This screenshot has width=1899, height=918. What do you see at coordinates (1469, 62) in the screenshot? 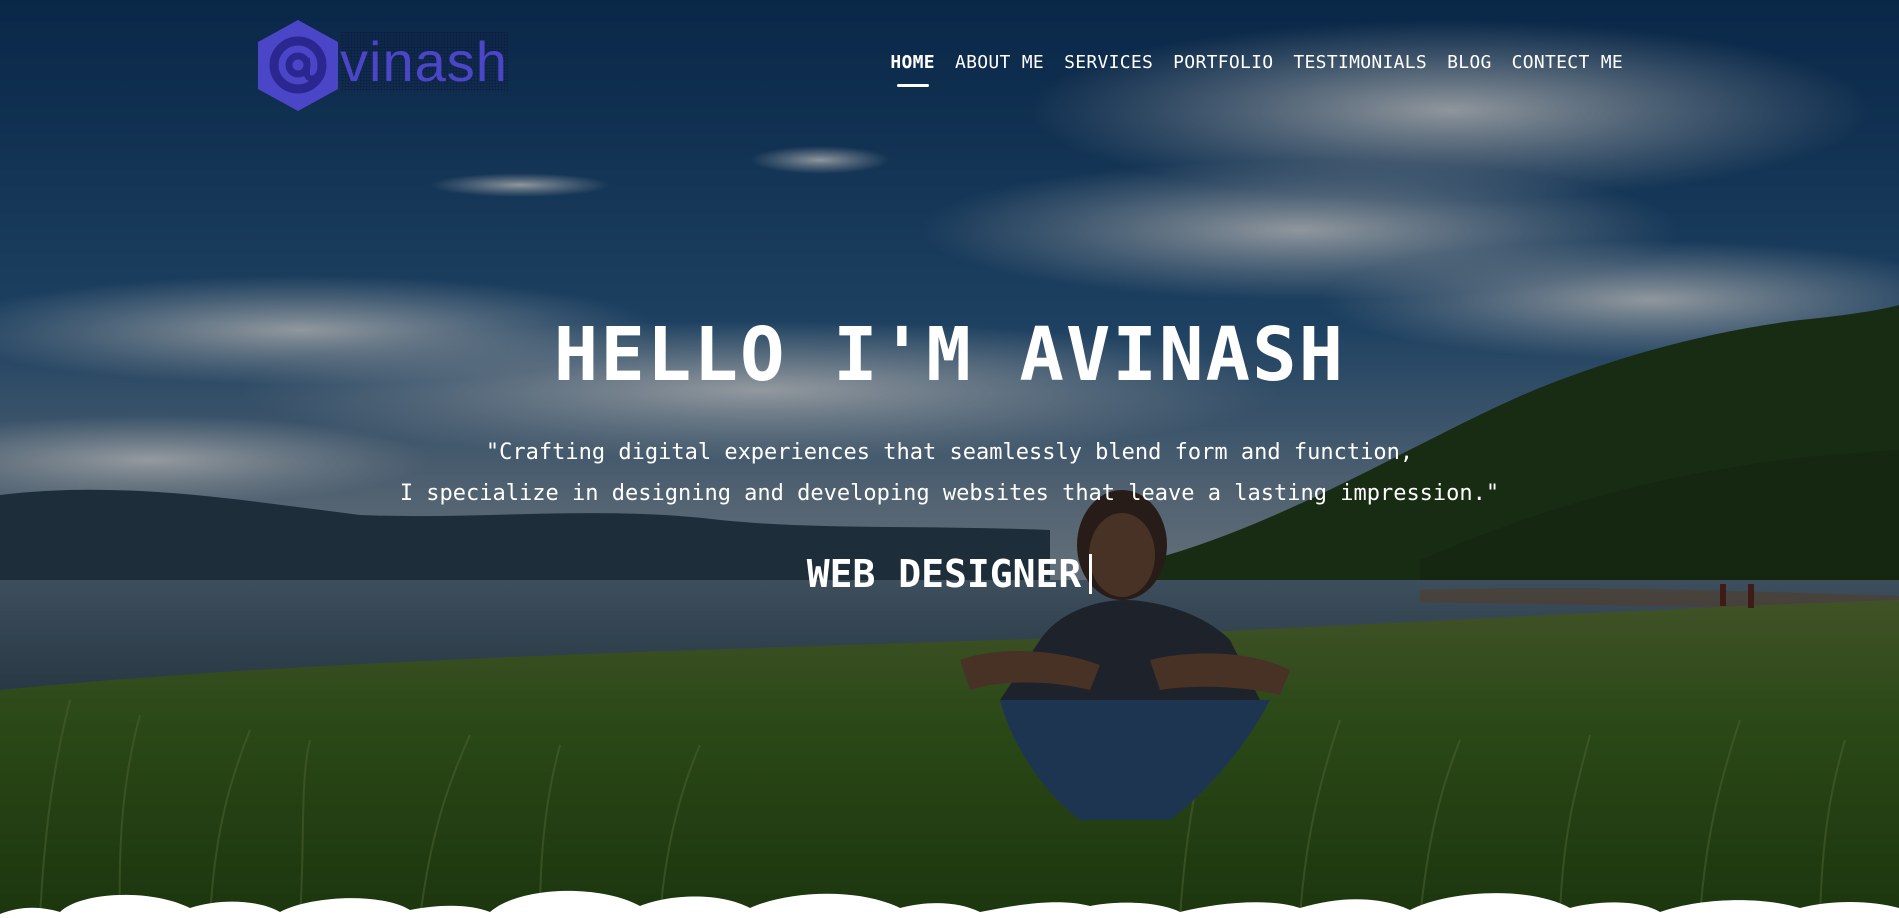
I see `nav-blog: BLOG` at bounding box center [1469, 62].